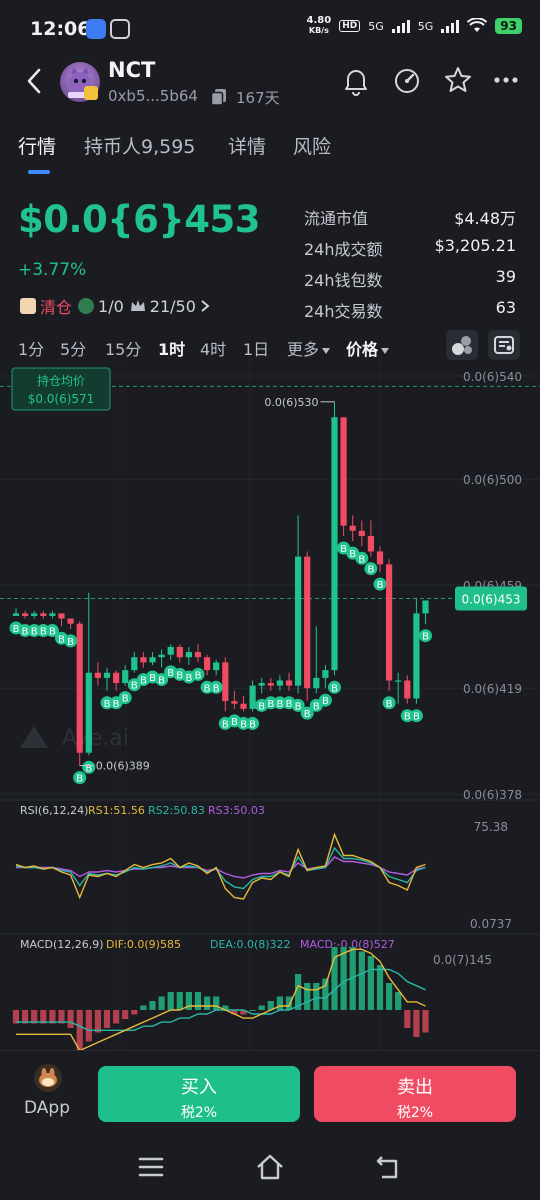 This screenshot has height=1200, width=540. What do you see at coordinates (170, 306) in the screenshot?
I see `rank-tag: 21/50` at bounding box center [170, 306].